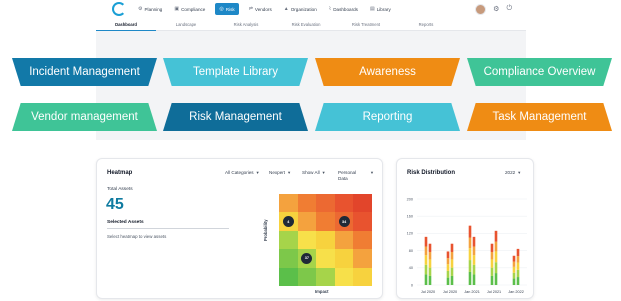 The height and width of the screenshot is (301, 621). Describe the element at coordinates (84, 72) in the screenshot. I see `incident-management-tile: Incident Management` at that location.